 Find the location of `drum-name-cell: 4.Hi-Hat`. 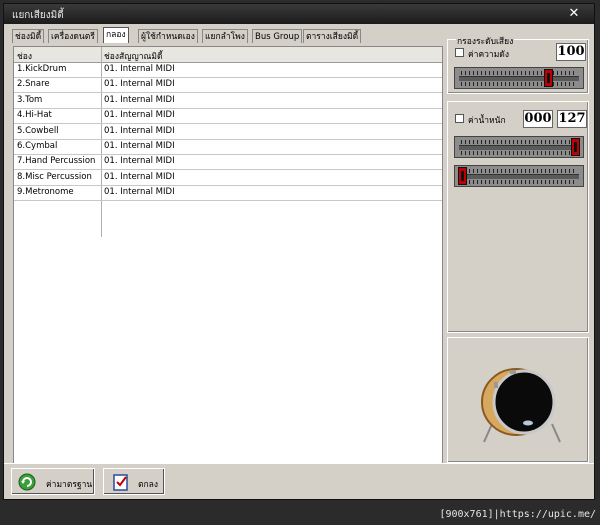

drum-name-cell: 4.Hi-Hat is located at coordinates (34, 115).